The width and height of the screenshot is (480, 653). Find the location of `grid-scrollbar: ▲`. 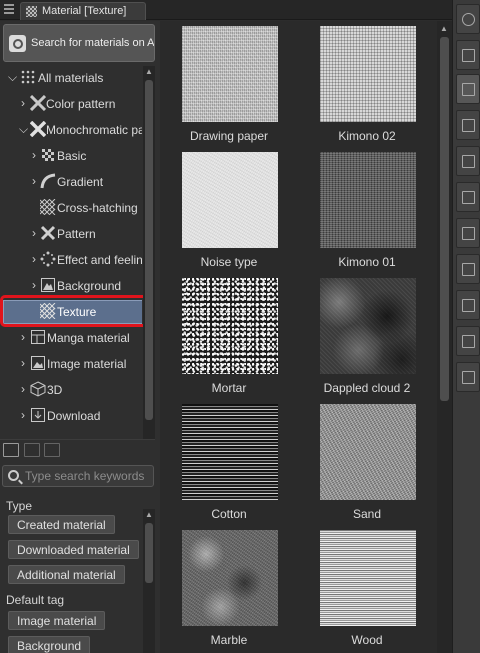

grid-scrollbar: ▲ is located at coordinates (444, 337).